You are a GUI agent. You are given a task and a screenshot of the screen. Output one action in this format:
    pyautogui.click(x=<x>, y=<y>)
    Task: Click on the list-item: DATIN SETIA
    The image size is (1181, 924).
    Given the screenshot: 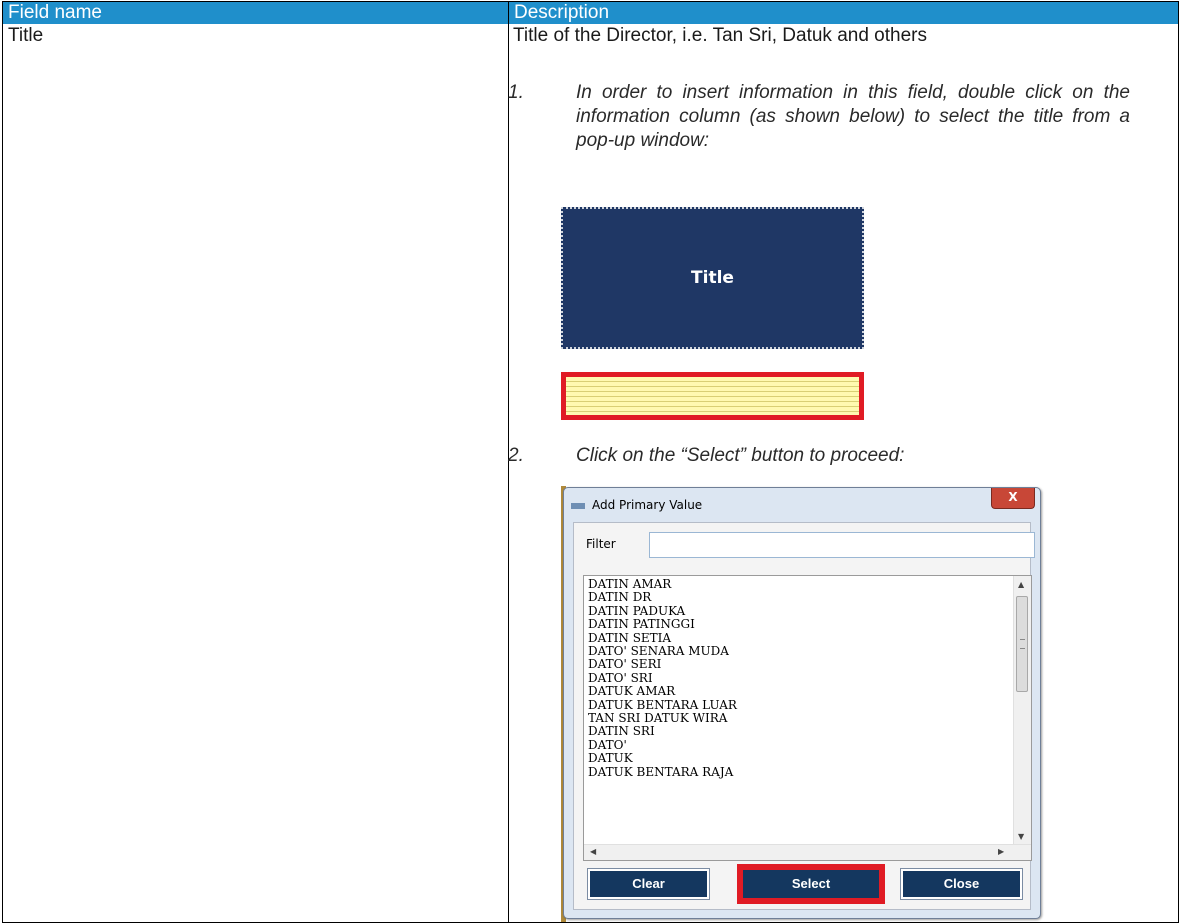 What is the action you would take?
    pyautogui.click(x=662, y=638)
    